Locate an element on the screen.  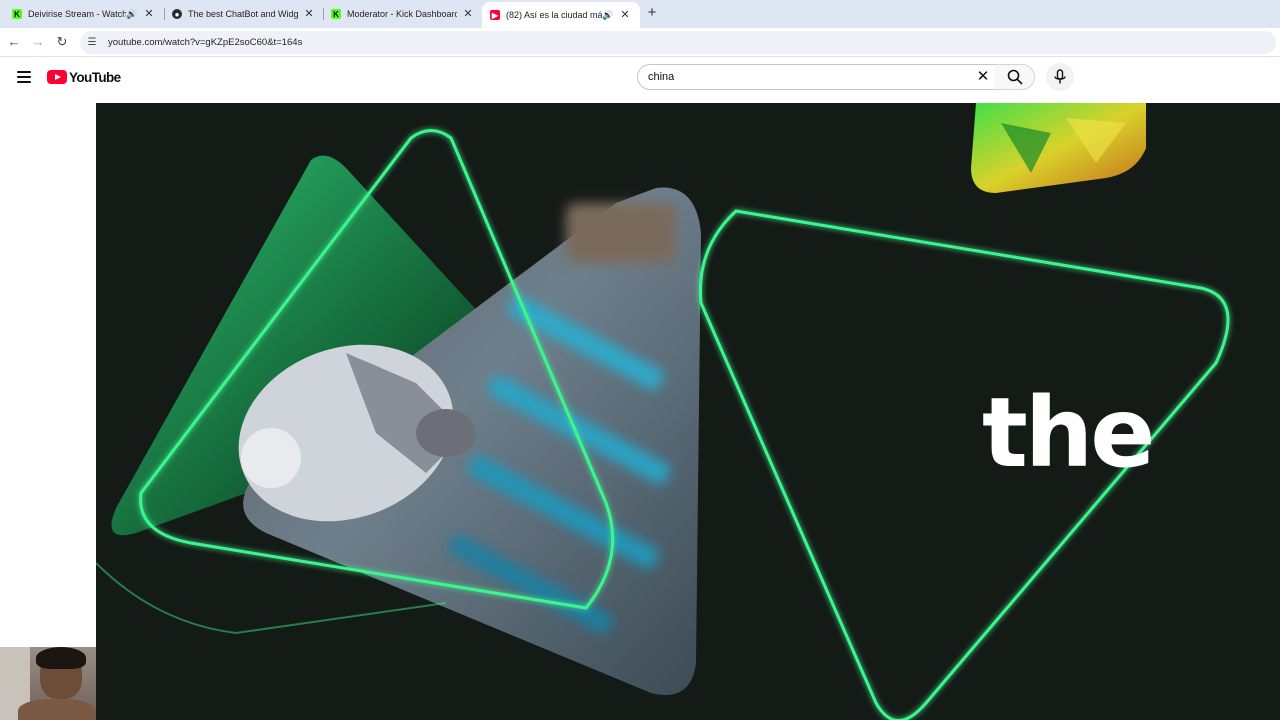
address-bar: ☰ youtube.com/watch?v=gKZpE2soC60&t=164s is located at coordinates (678, 42).